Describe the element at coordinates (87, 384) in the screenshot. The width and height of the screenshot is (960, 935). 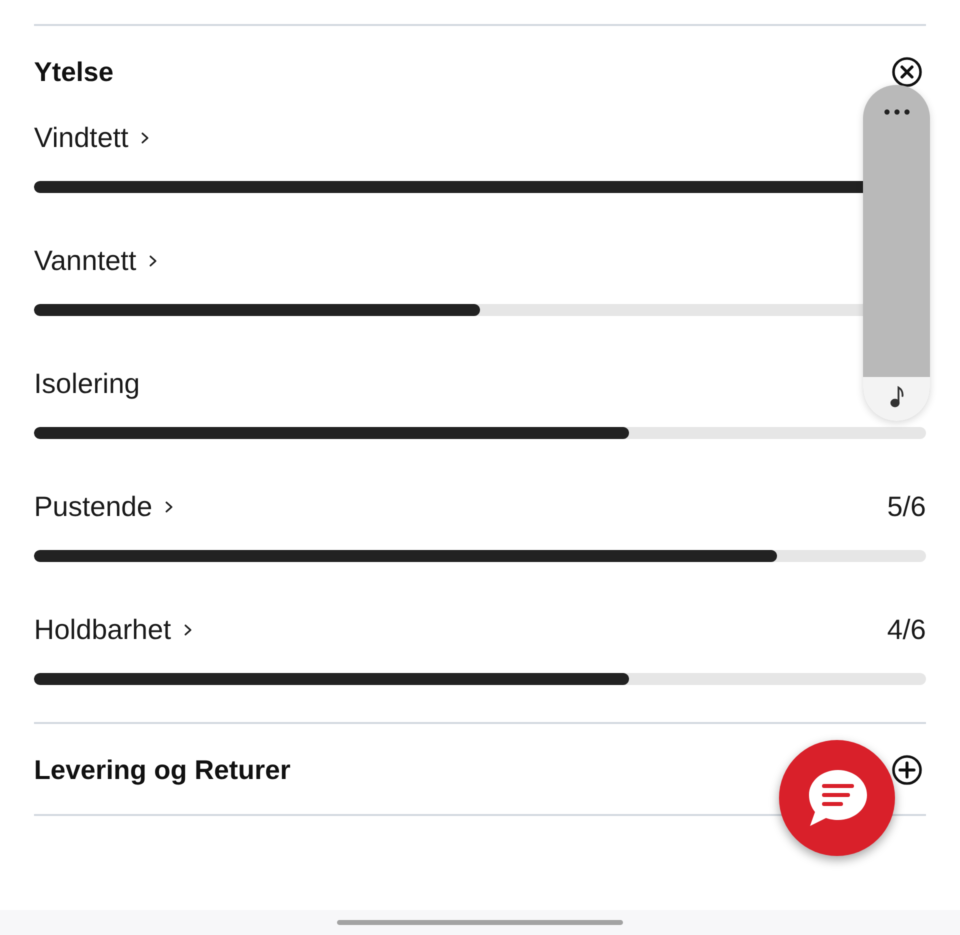
I see `attribute-label: Isolering` at that location.